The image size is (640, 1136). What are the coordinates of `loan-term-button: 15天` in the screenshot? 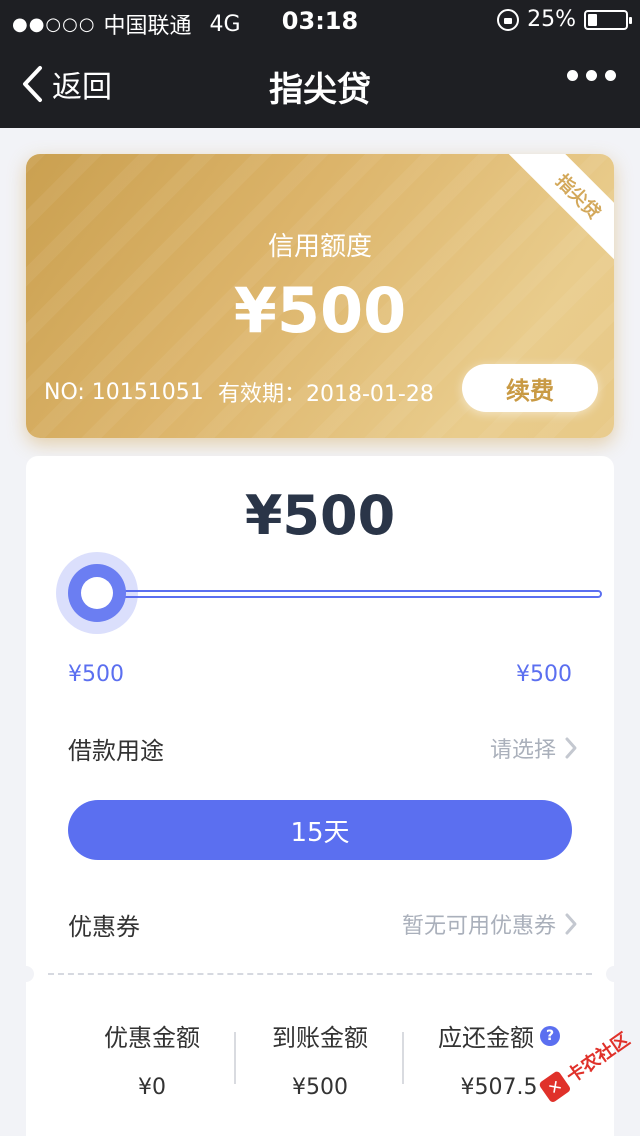 It's located at (320, 830).